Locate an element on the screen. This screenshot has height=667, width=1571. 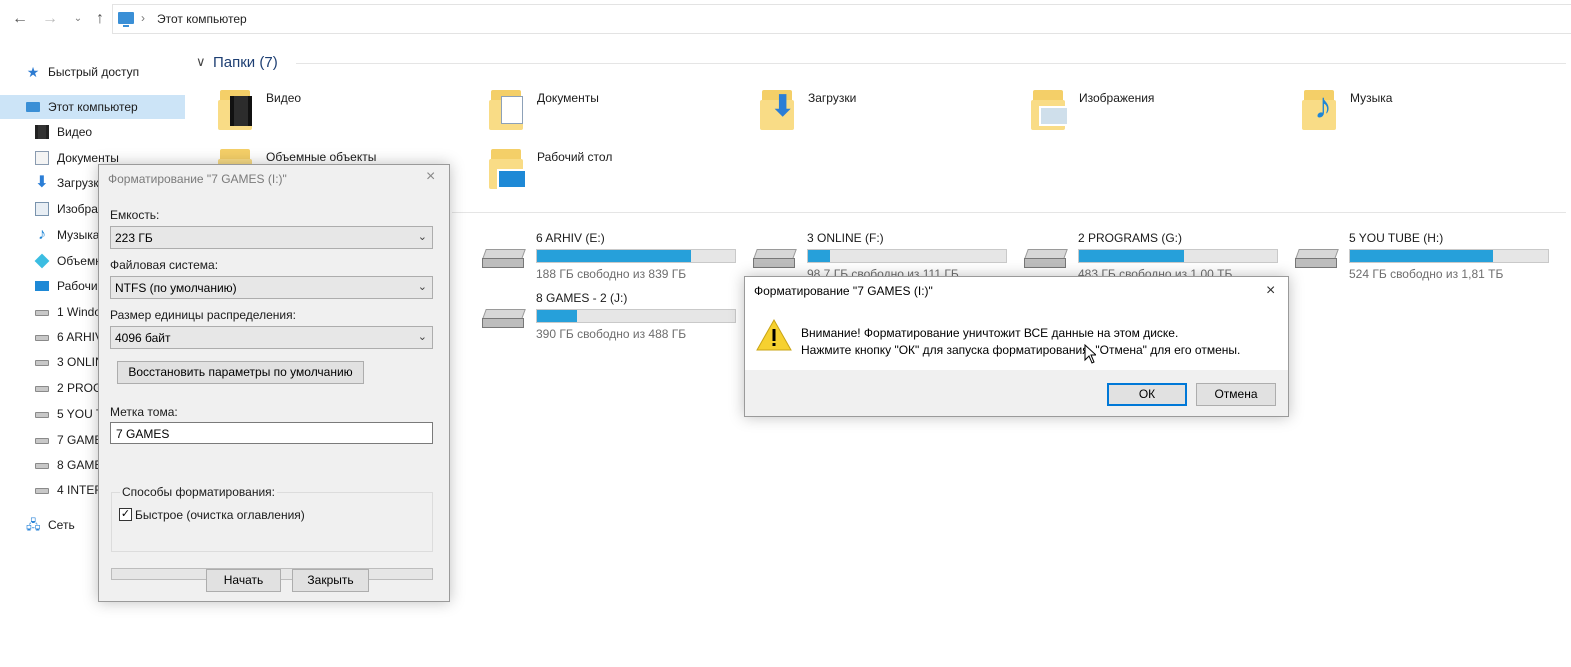
warning-icon is located at coordinates (774, 335).